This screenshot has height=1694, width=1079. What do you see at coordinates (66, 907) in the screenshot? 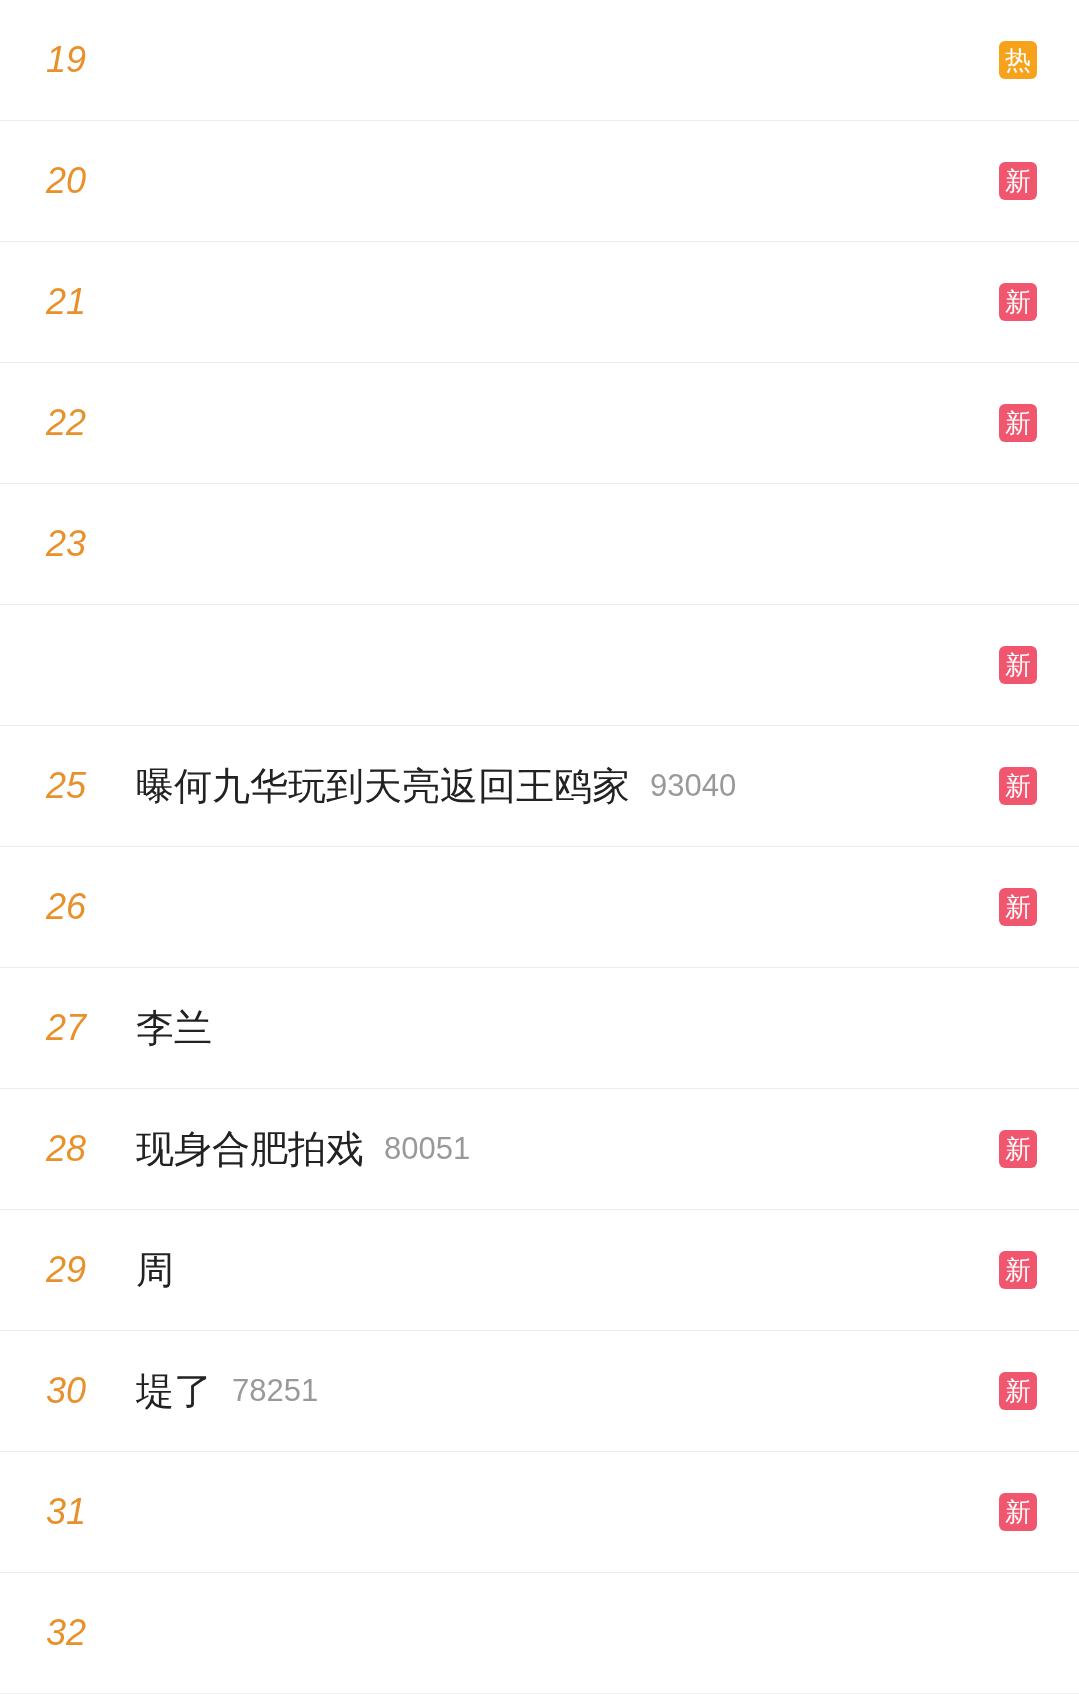
I see `rank-number: 26` at bounding box center [66, 907].